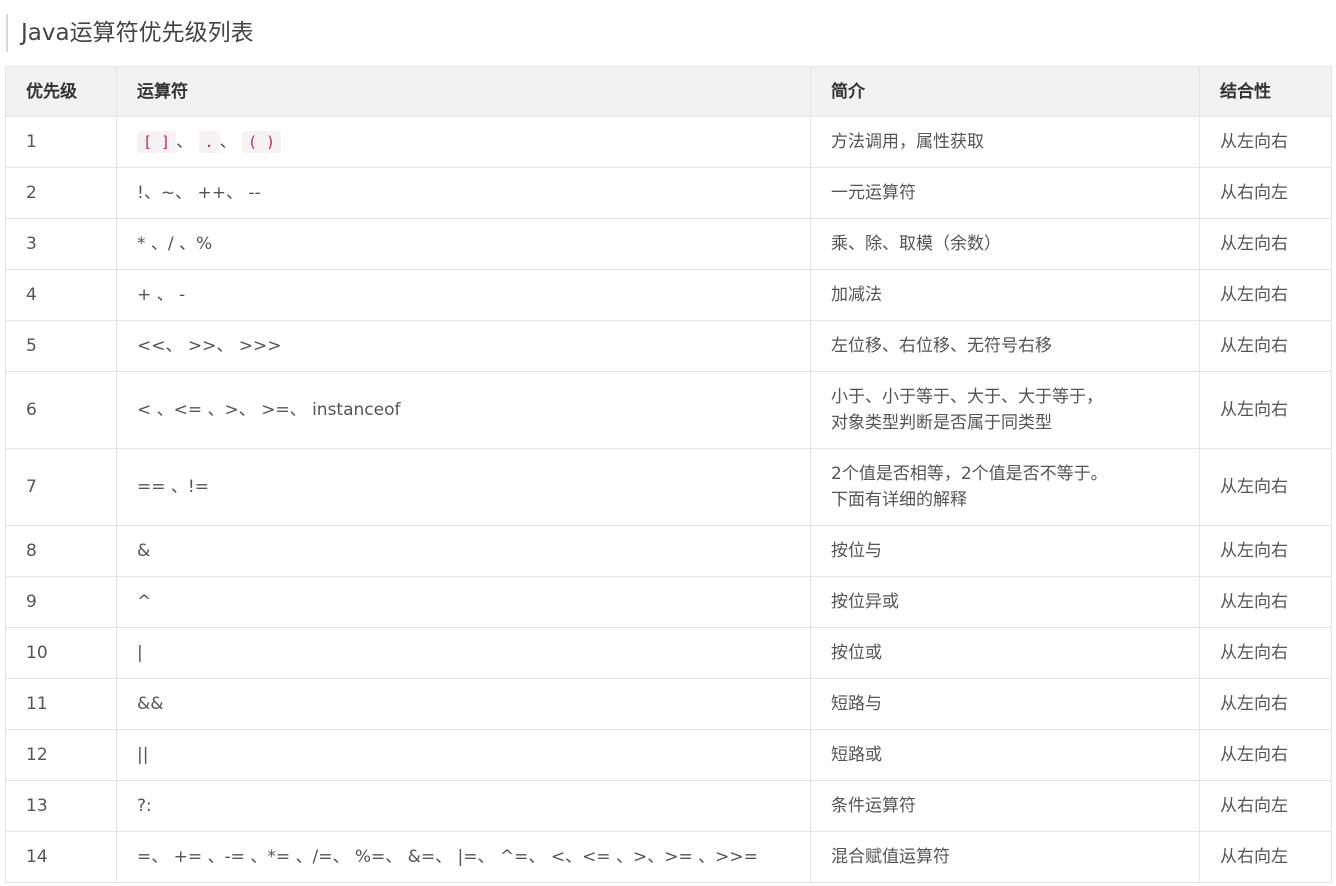 The width and height of the screenshot is (1336, 886). What do you see at coordinates (873, 806) in the screenshot?
I see `description-line: 条件运算符` at bounding box center [873, 806].